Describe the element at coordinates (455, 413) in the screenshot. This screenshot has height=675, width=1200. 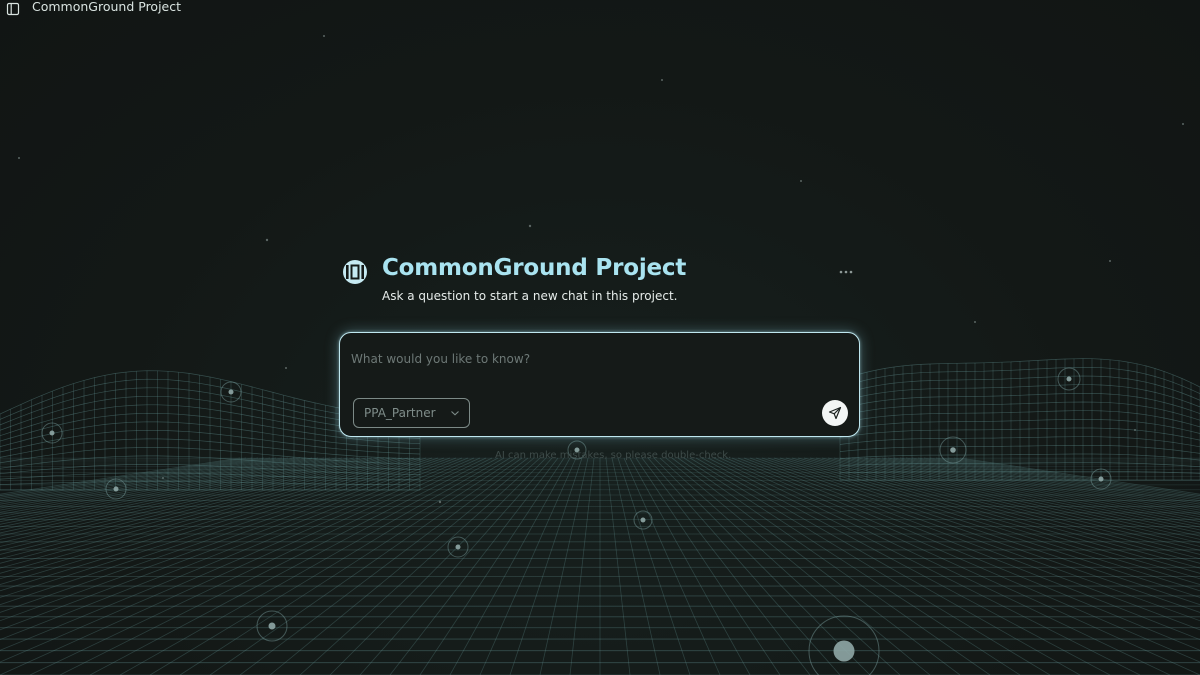
I see `chevron-down-icon` at that location.